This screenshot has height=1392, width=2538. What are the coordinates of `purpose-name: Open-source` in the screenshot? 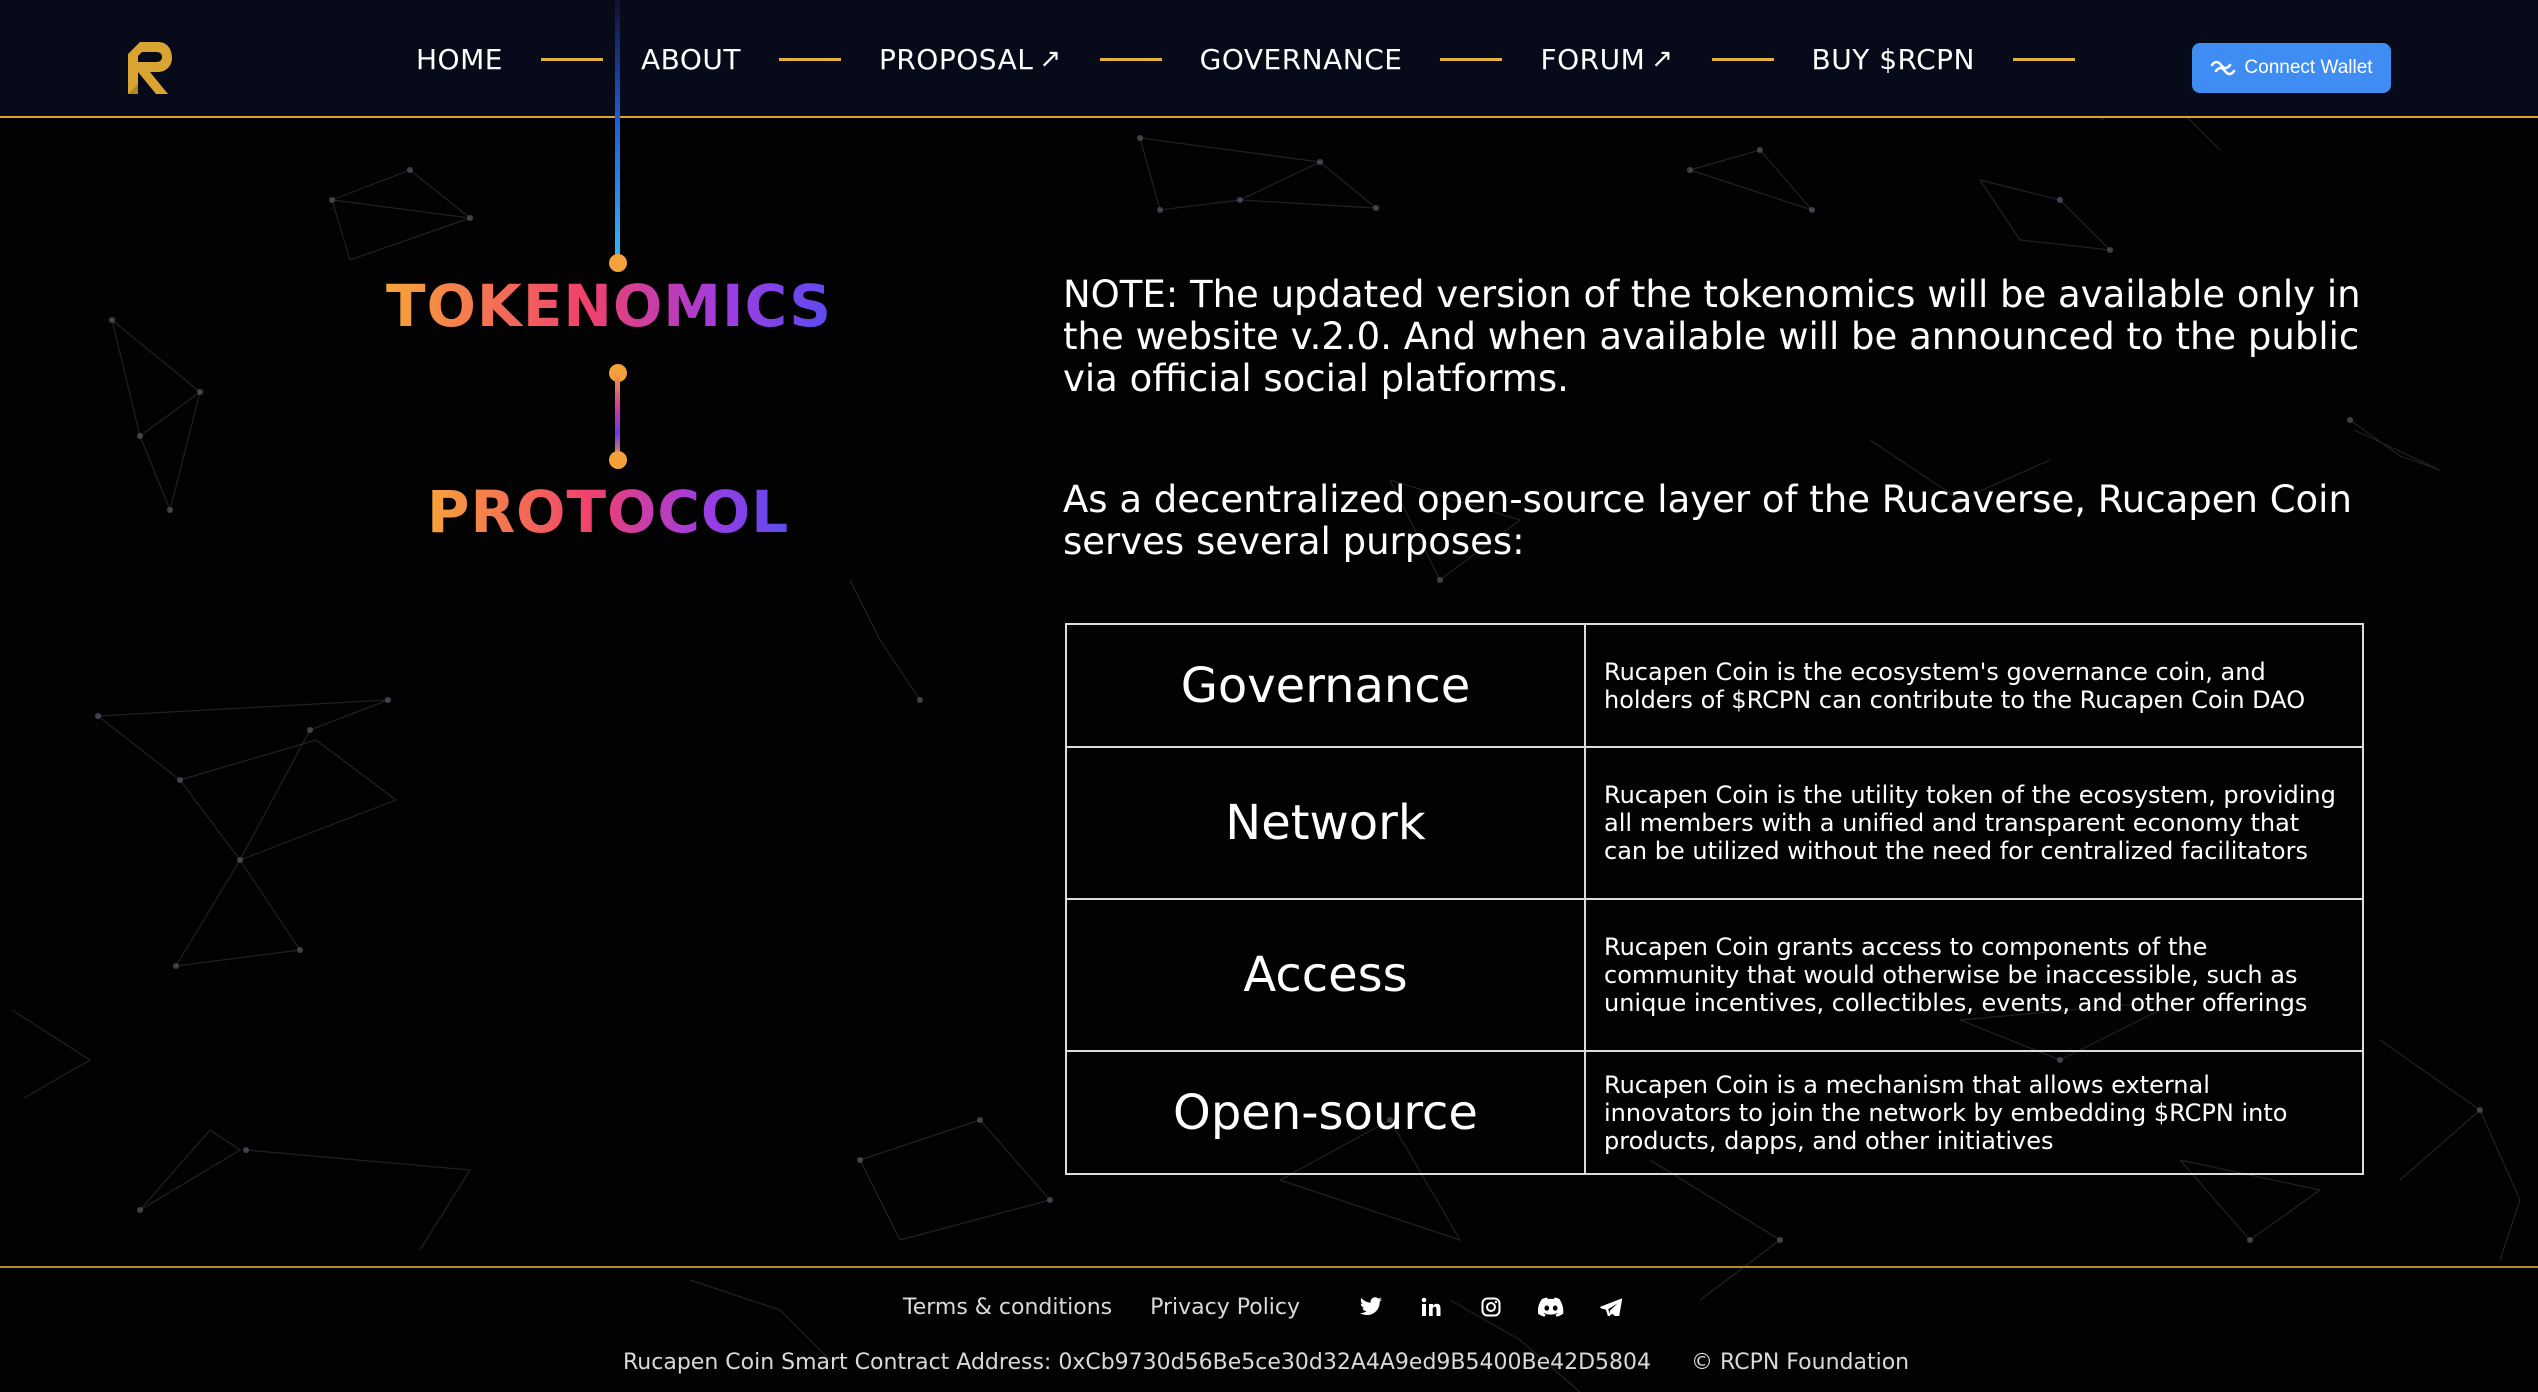 It's located at (1325, 1112).